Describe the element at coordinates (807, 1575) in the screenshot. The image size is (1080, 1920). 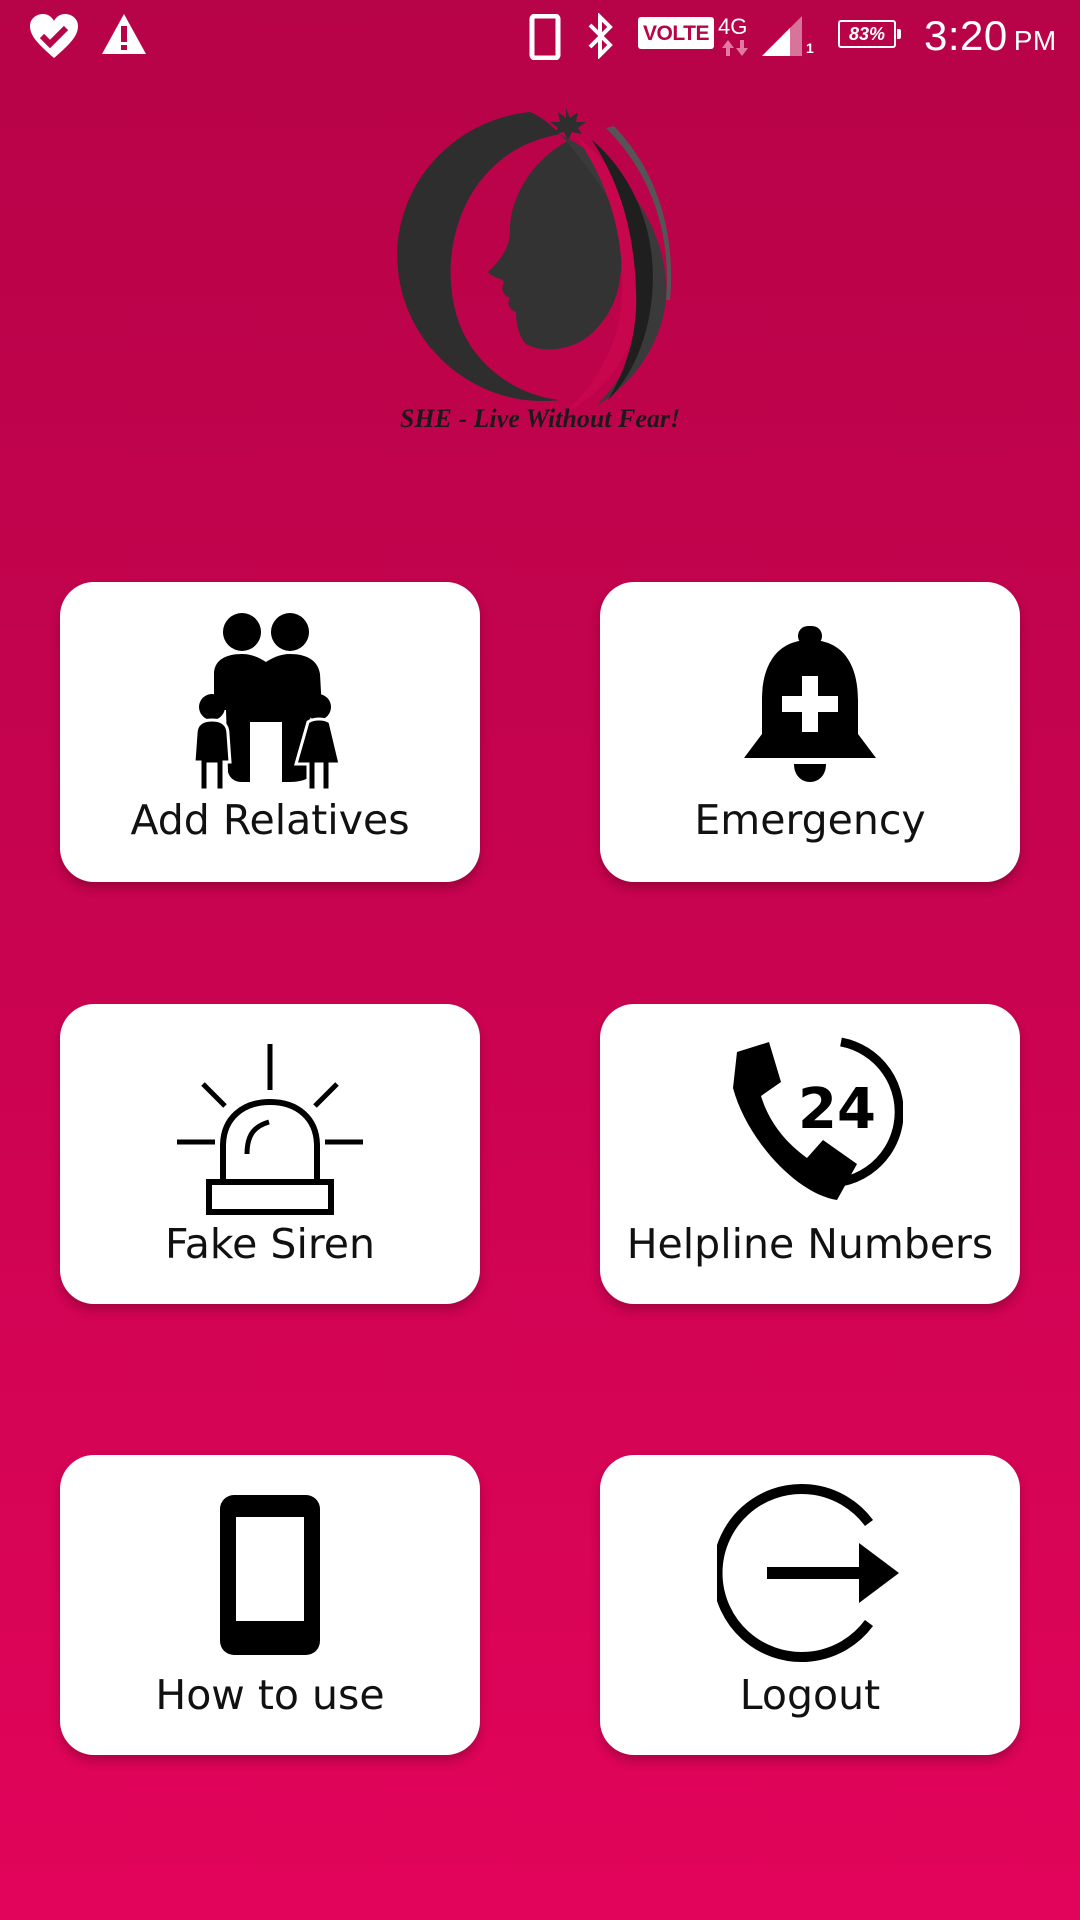
I see `logout-icon` at that location.